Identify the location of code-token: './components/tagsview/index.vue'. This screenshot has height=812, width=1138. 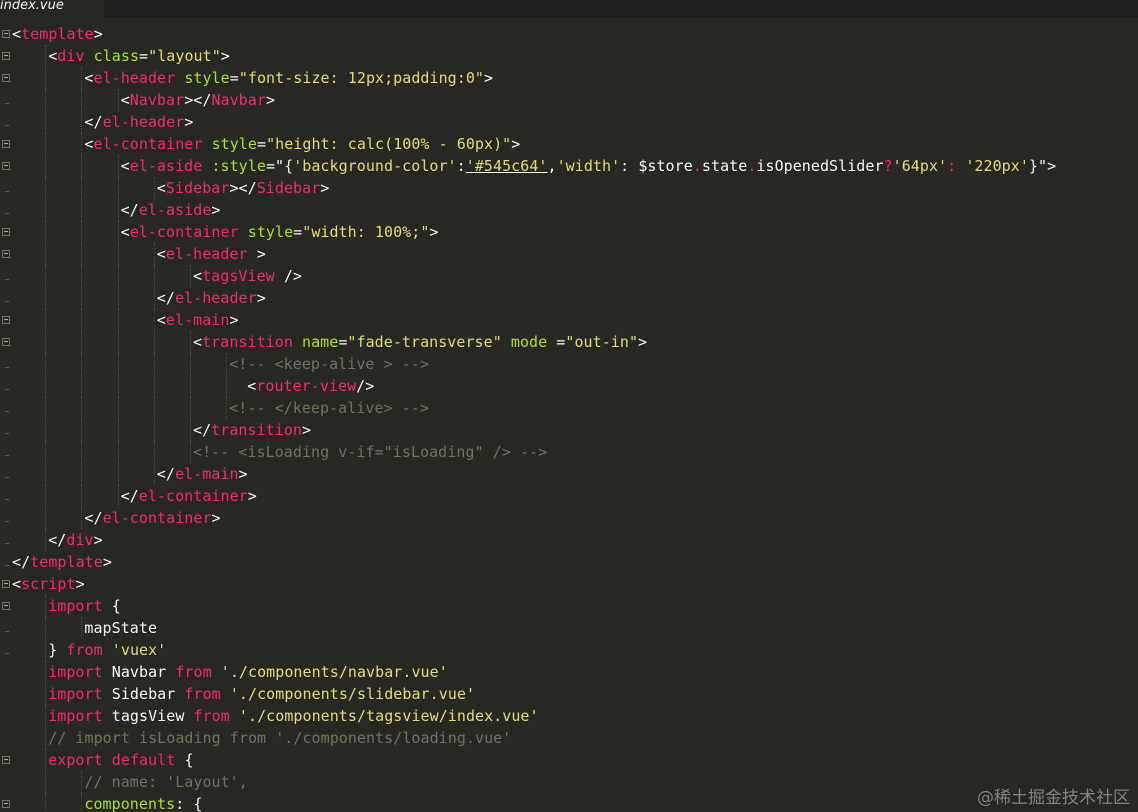
(388, 716).